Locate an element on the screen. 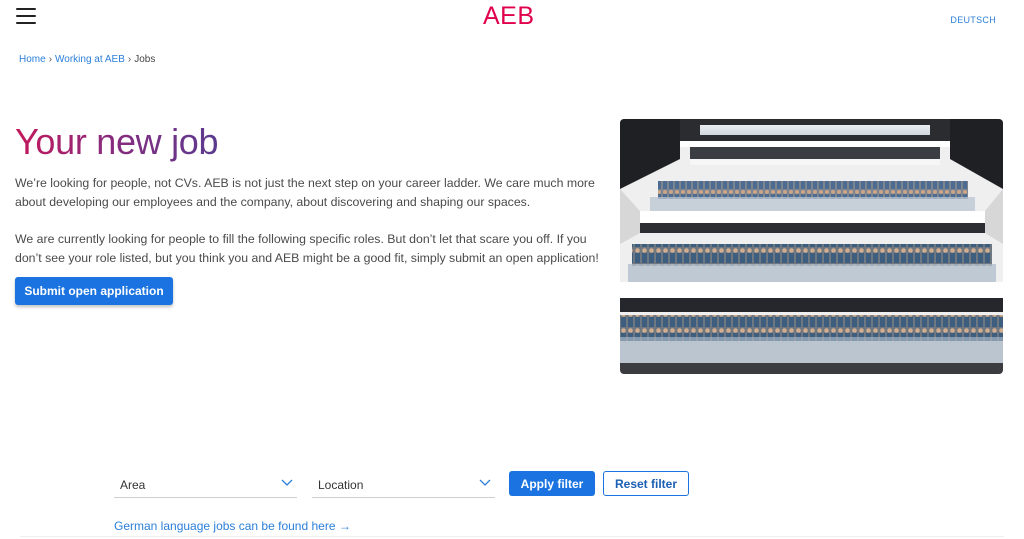  apply-filter-button: Apply filter is located at coordinates (552, 483).